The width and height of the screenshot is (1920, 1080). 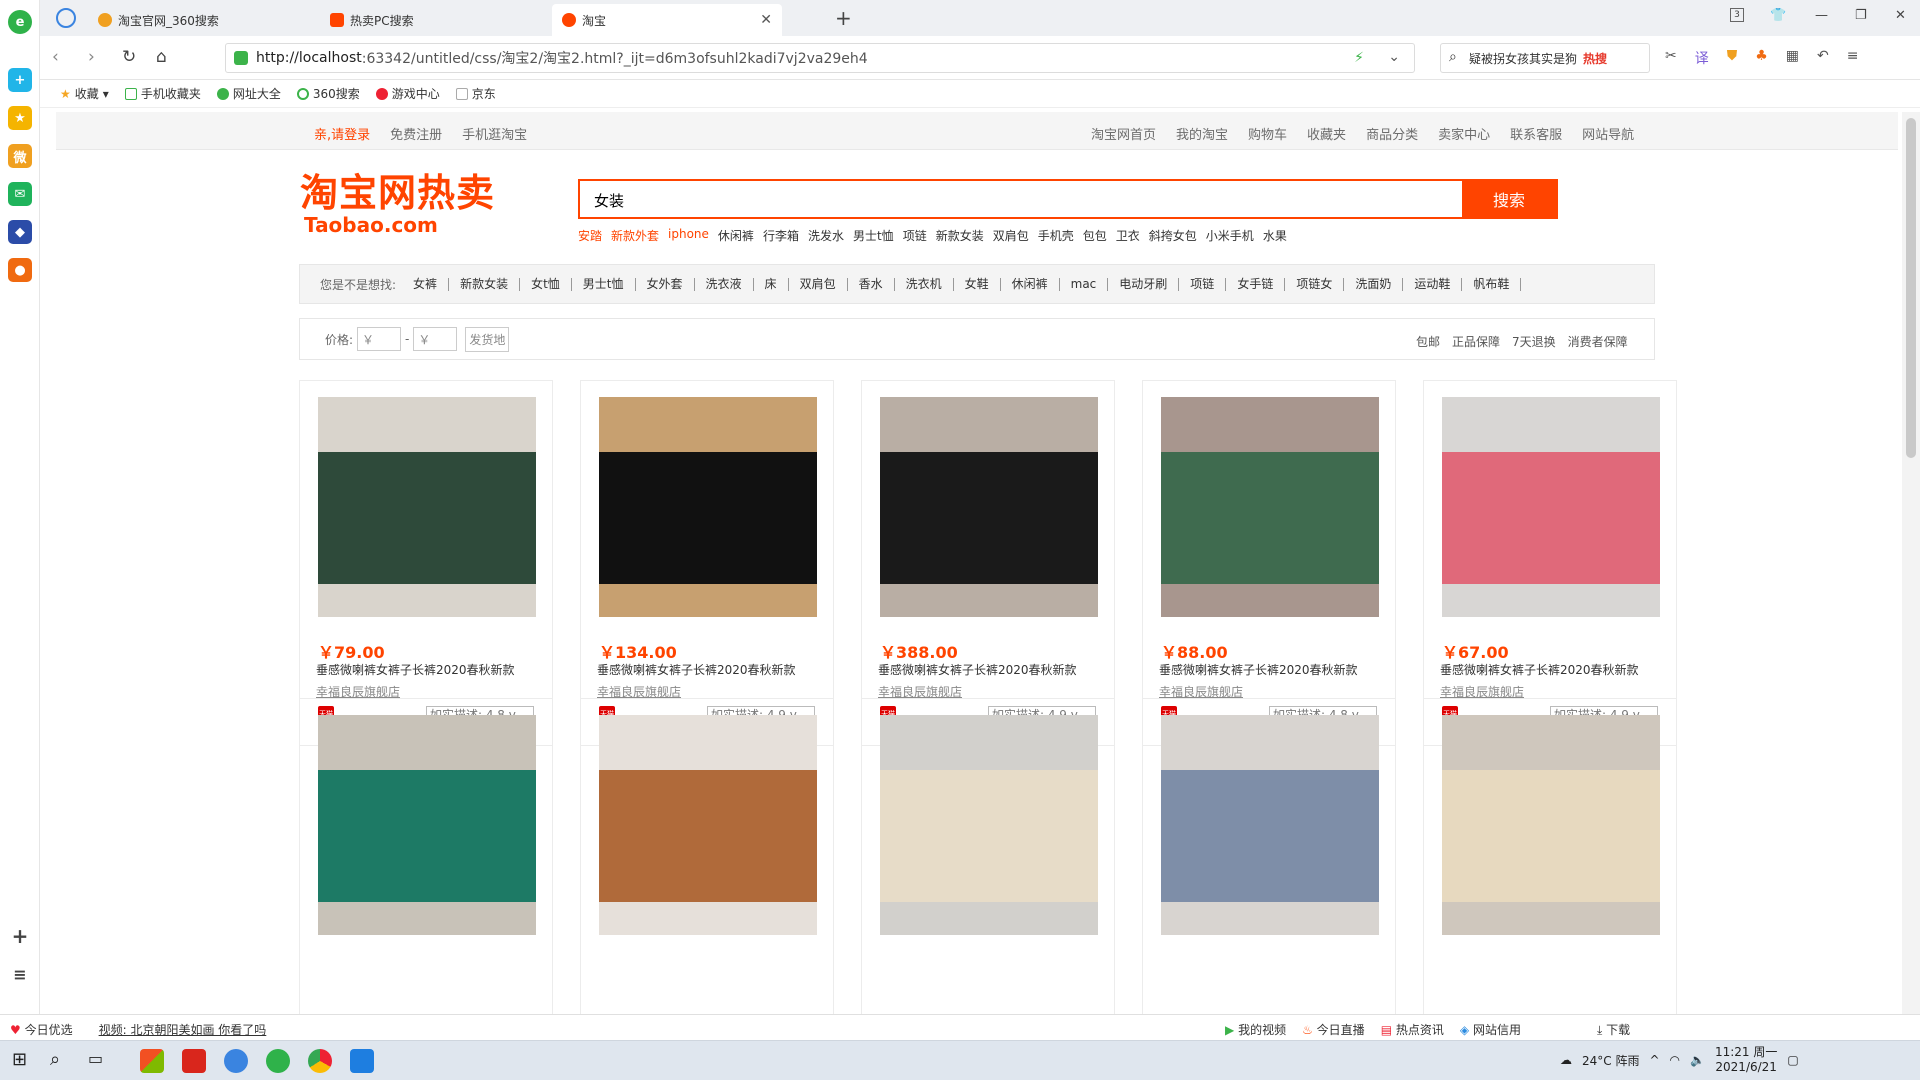 I want to click on suggestion-item: mac, so click(x=1084, y=284).